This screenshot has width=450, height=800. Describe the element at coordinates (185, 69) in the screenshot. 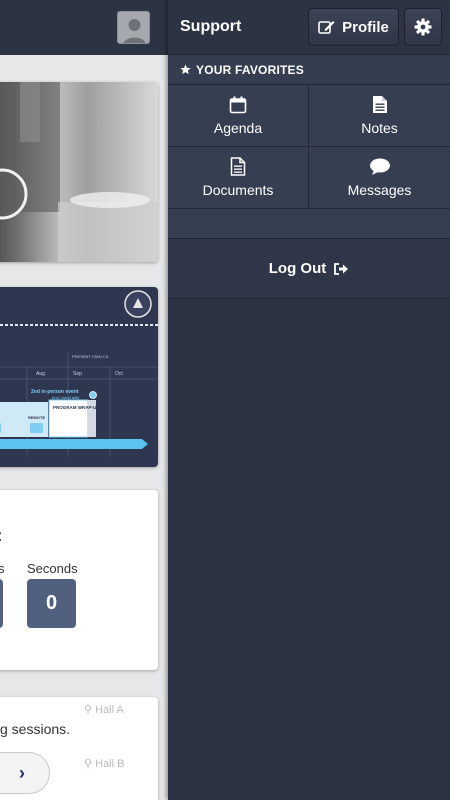

I see `star-icon` at that location.